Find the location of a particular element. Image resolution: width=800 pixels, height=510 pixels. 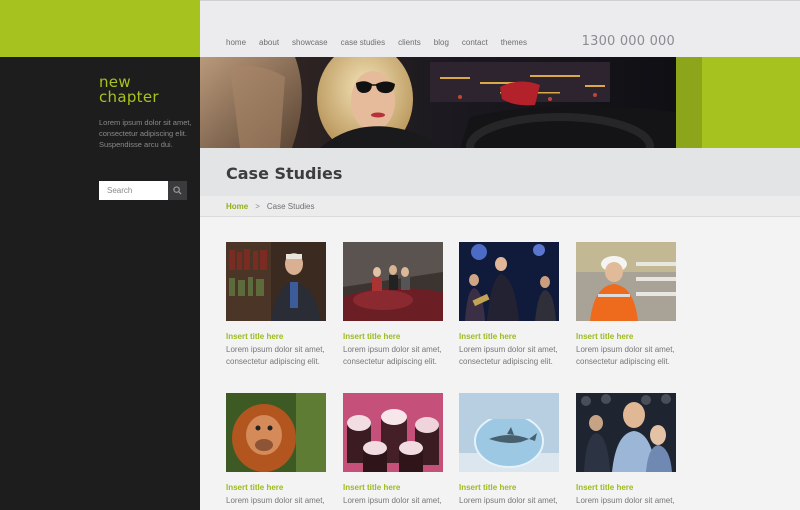

breadcrumb-bar: Home > Case Studies is located at coordinates (500, 206).